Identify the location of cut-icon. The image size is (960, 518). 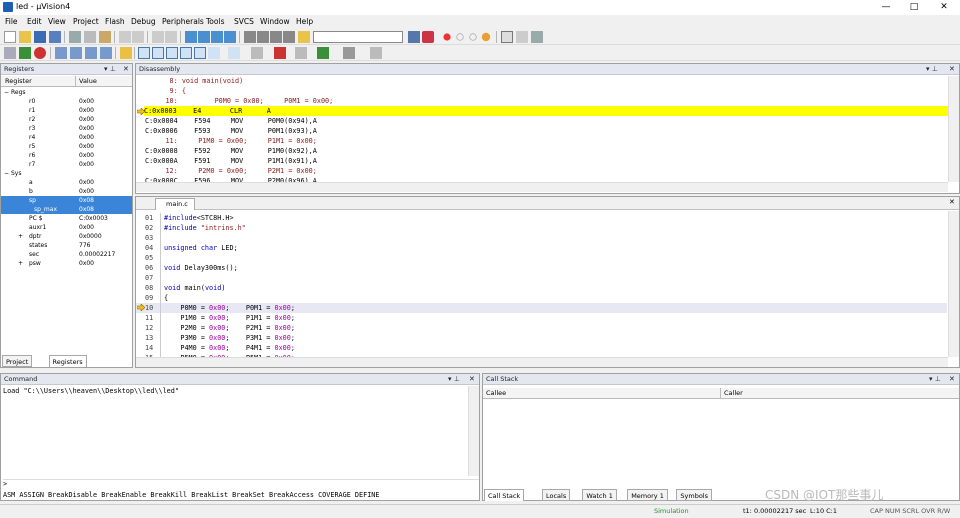
(75, 37).